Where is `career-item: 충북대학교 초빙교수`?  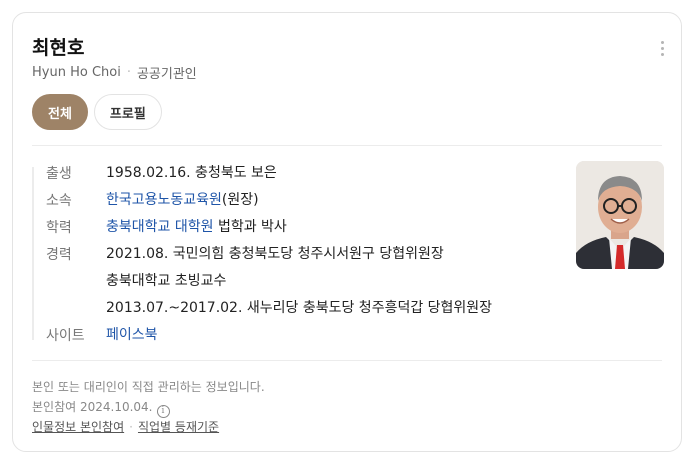 career-item: 충북대학교 초빙교수 is located at coordinates (166, 281).